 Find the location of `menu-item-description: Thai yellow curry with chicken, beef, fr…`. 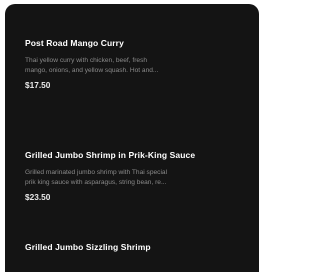

menu-item-description: Thai yellow curry with chicken, beef, fr… is located at coordinates (130, 66).